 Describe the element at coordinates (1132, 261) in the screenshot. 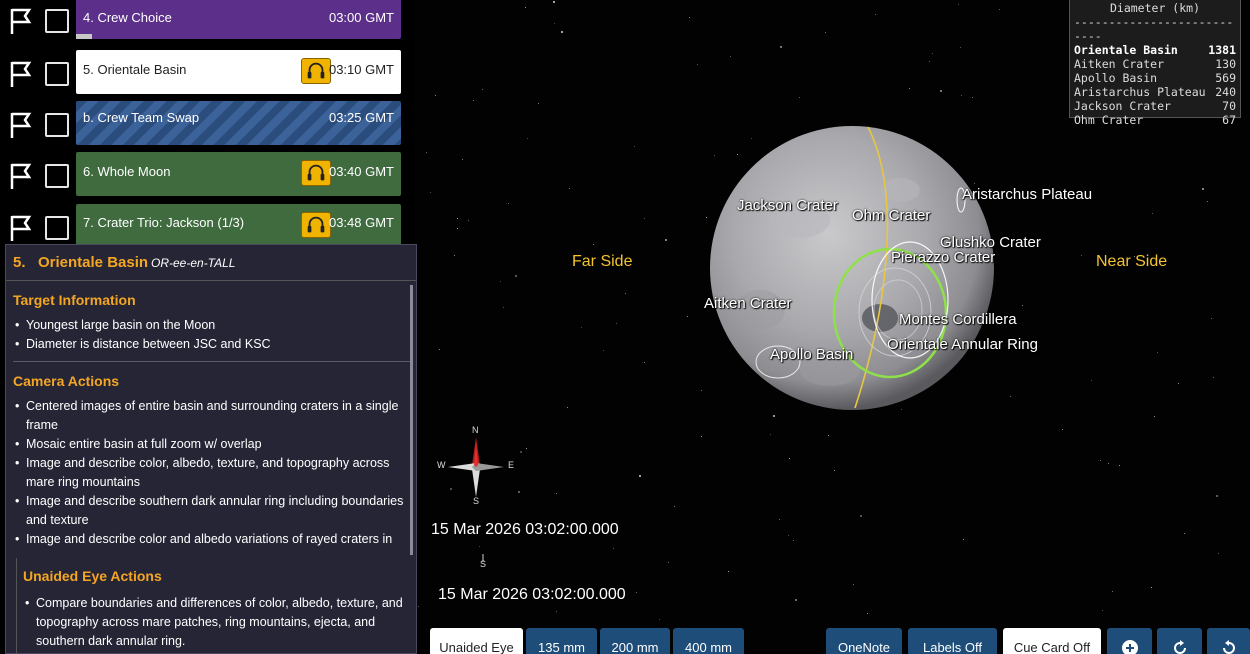

I see `near-side-label: Near Side` at that location.